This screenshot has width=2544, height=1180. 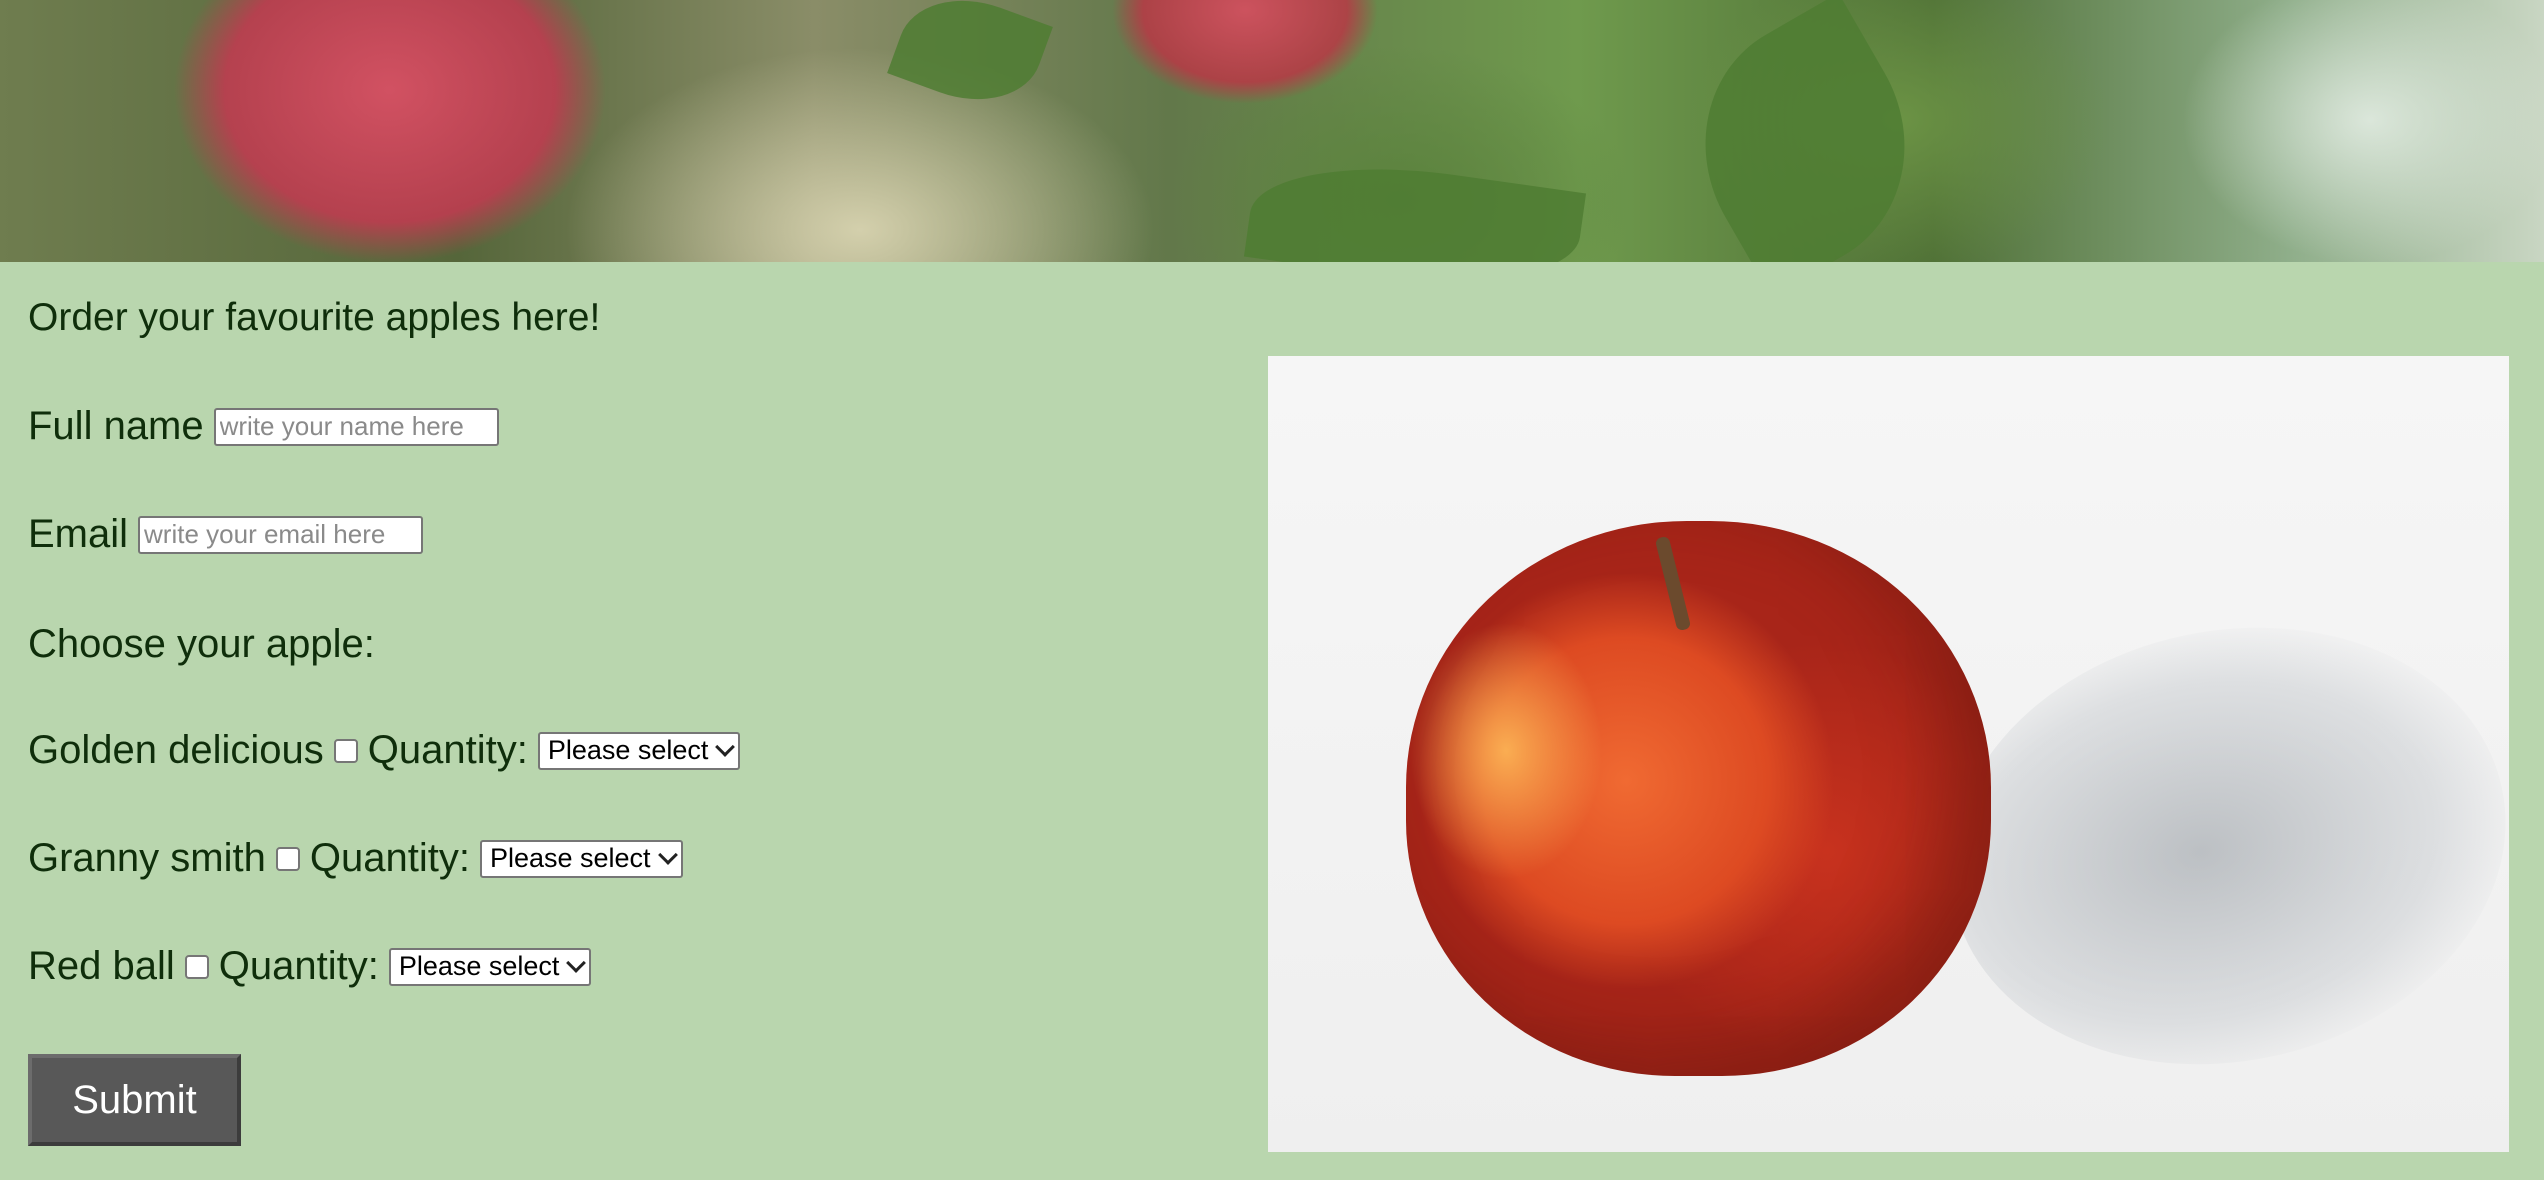 I want to click on apple-row-granny-smith: Granny smith Quantity: Please select, so click(x=355, y=858).